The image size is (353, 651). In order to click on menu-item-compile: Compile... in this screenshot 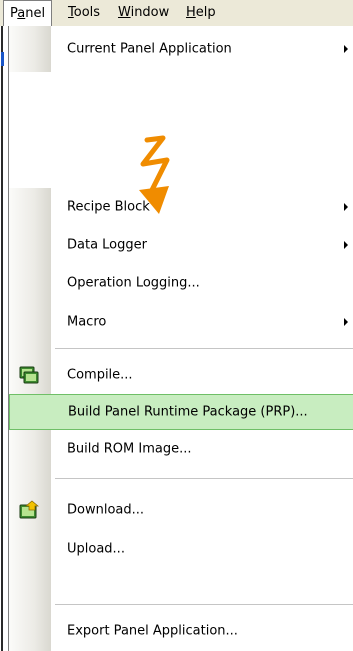, I will do `click(181, 375)`.